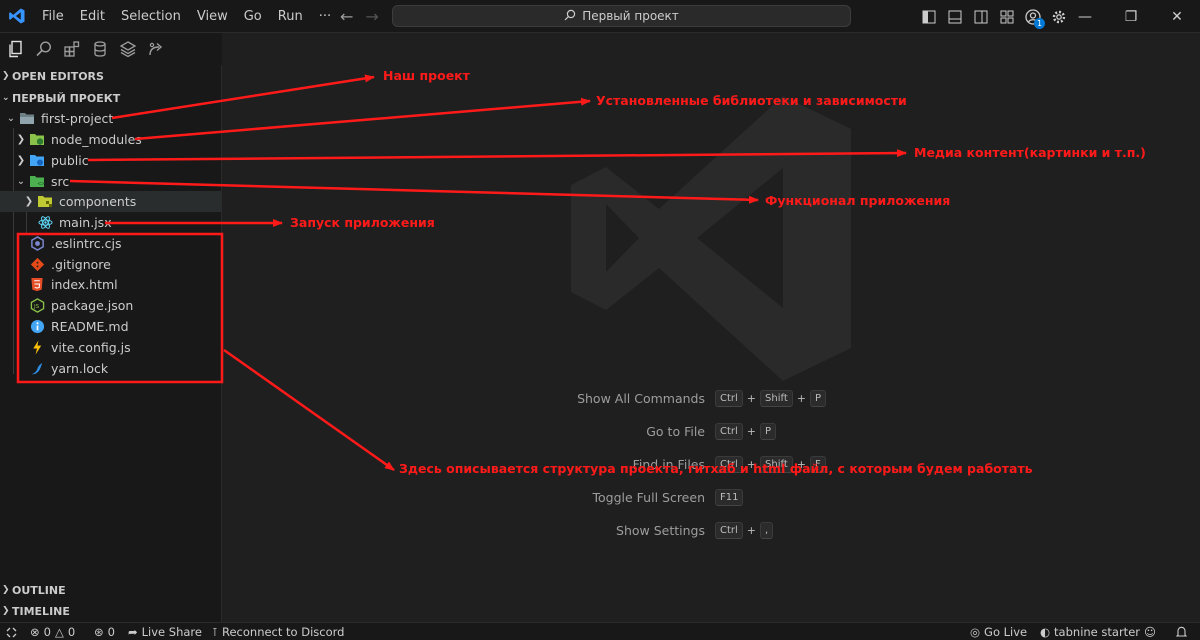 Image resolution: width=1200 pixels, height=640 pixels. Describe the element at coordinates (621, 16) in the screenshot. I see `command-center-search: Первый проект` at that location.